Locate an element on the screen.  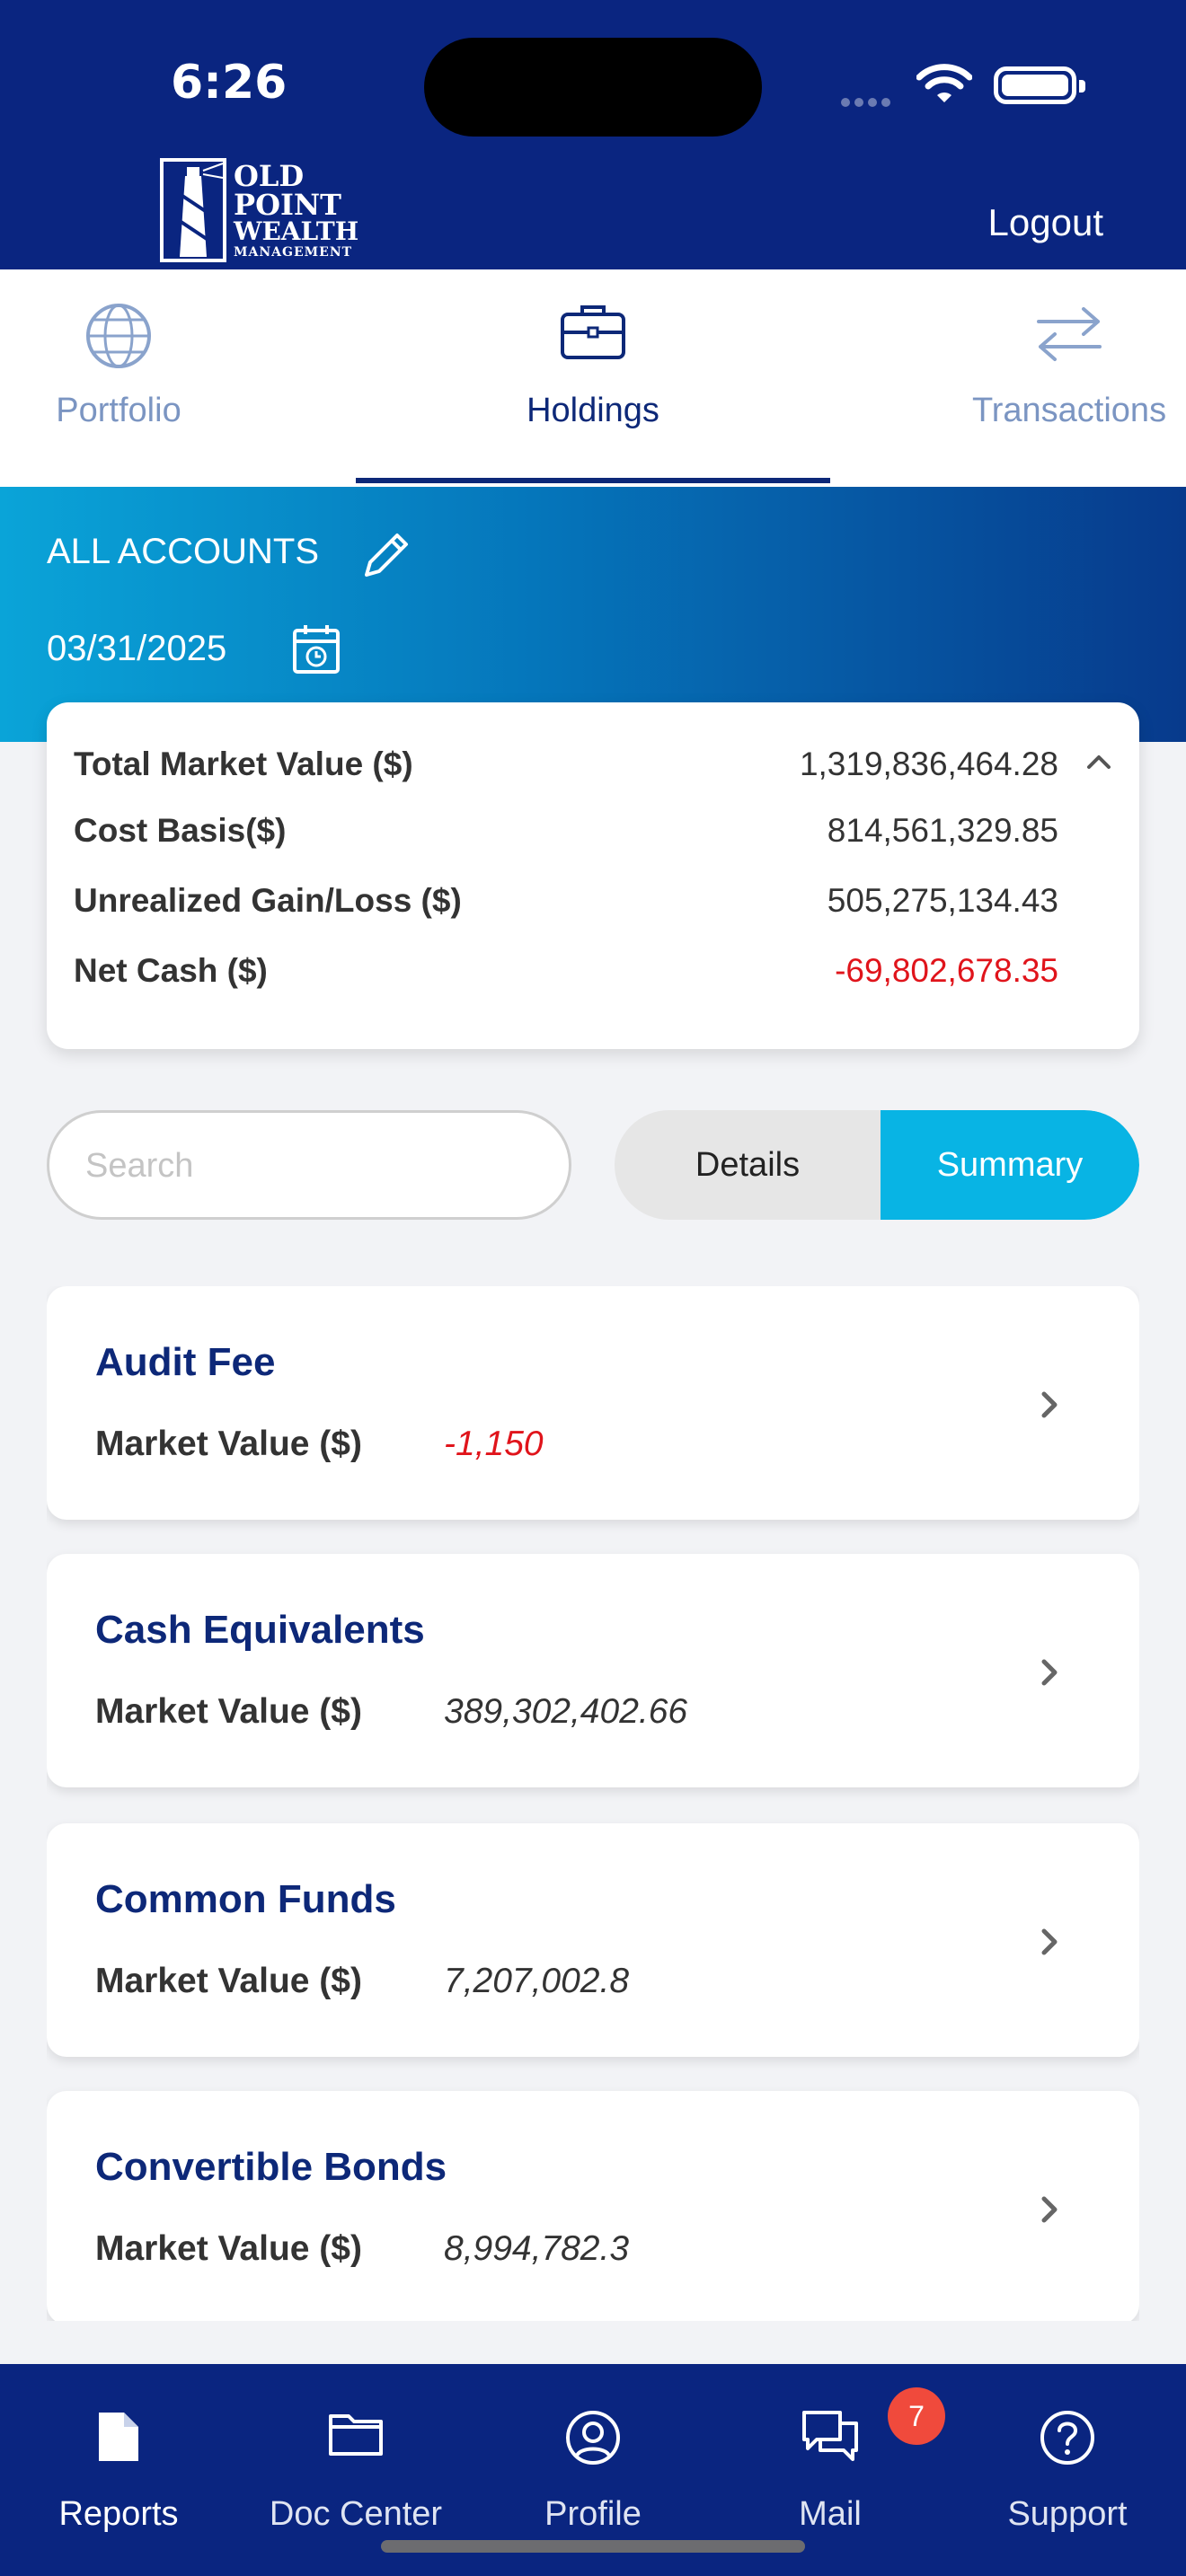
nav-profile-label: Profile is located at coordinates (593, 2514).